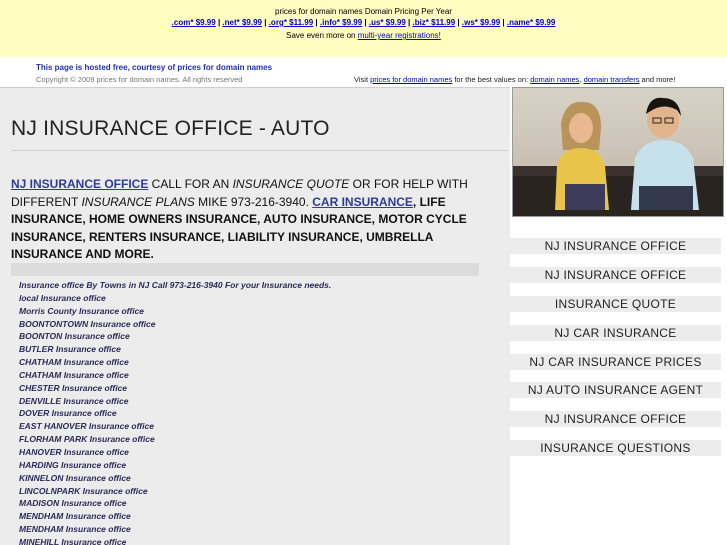 The image size is (727, 545). I want to click on nj-insurance-office-link: NJ INSURANCE OFFICE, so click(79, 184).